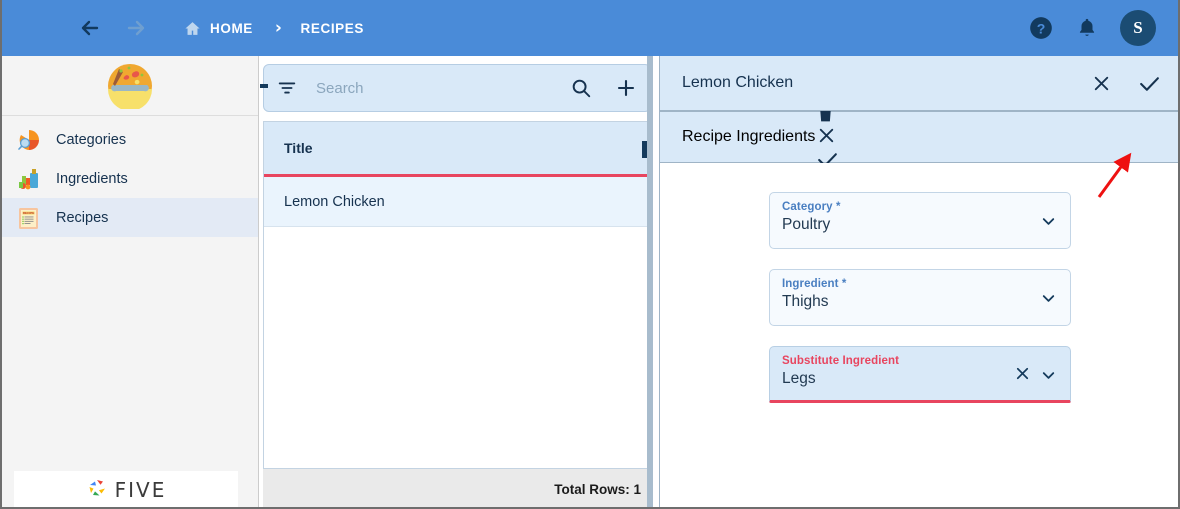  I want to click on section-title: Recipe Ingredients, so click(749, 136).